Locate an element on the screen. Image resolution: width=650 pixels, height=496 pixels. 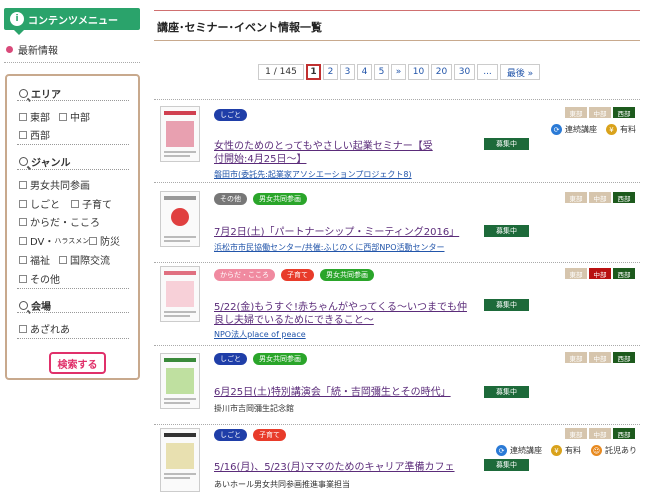
genre-checkbox-work: しごと is located at coordinates (39, 203).